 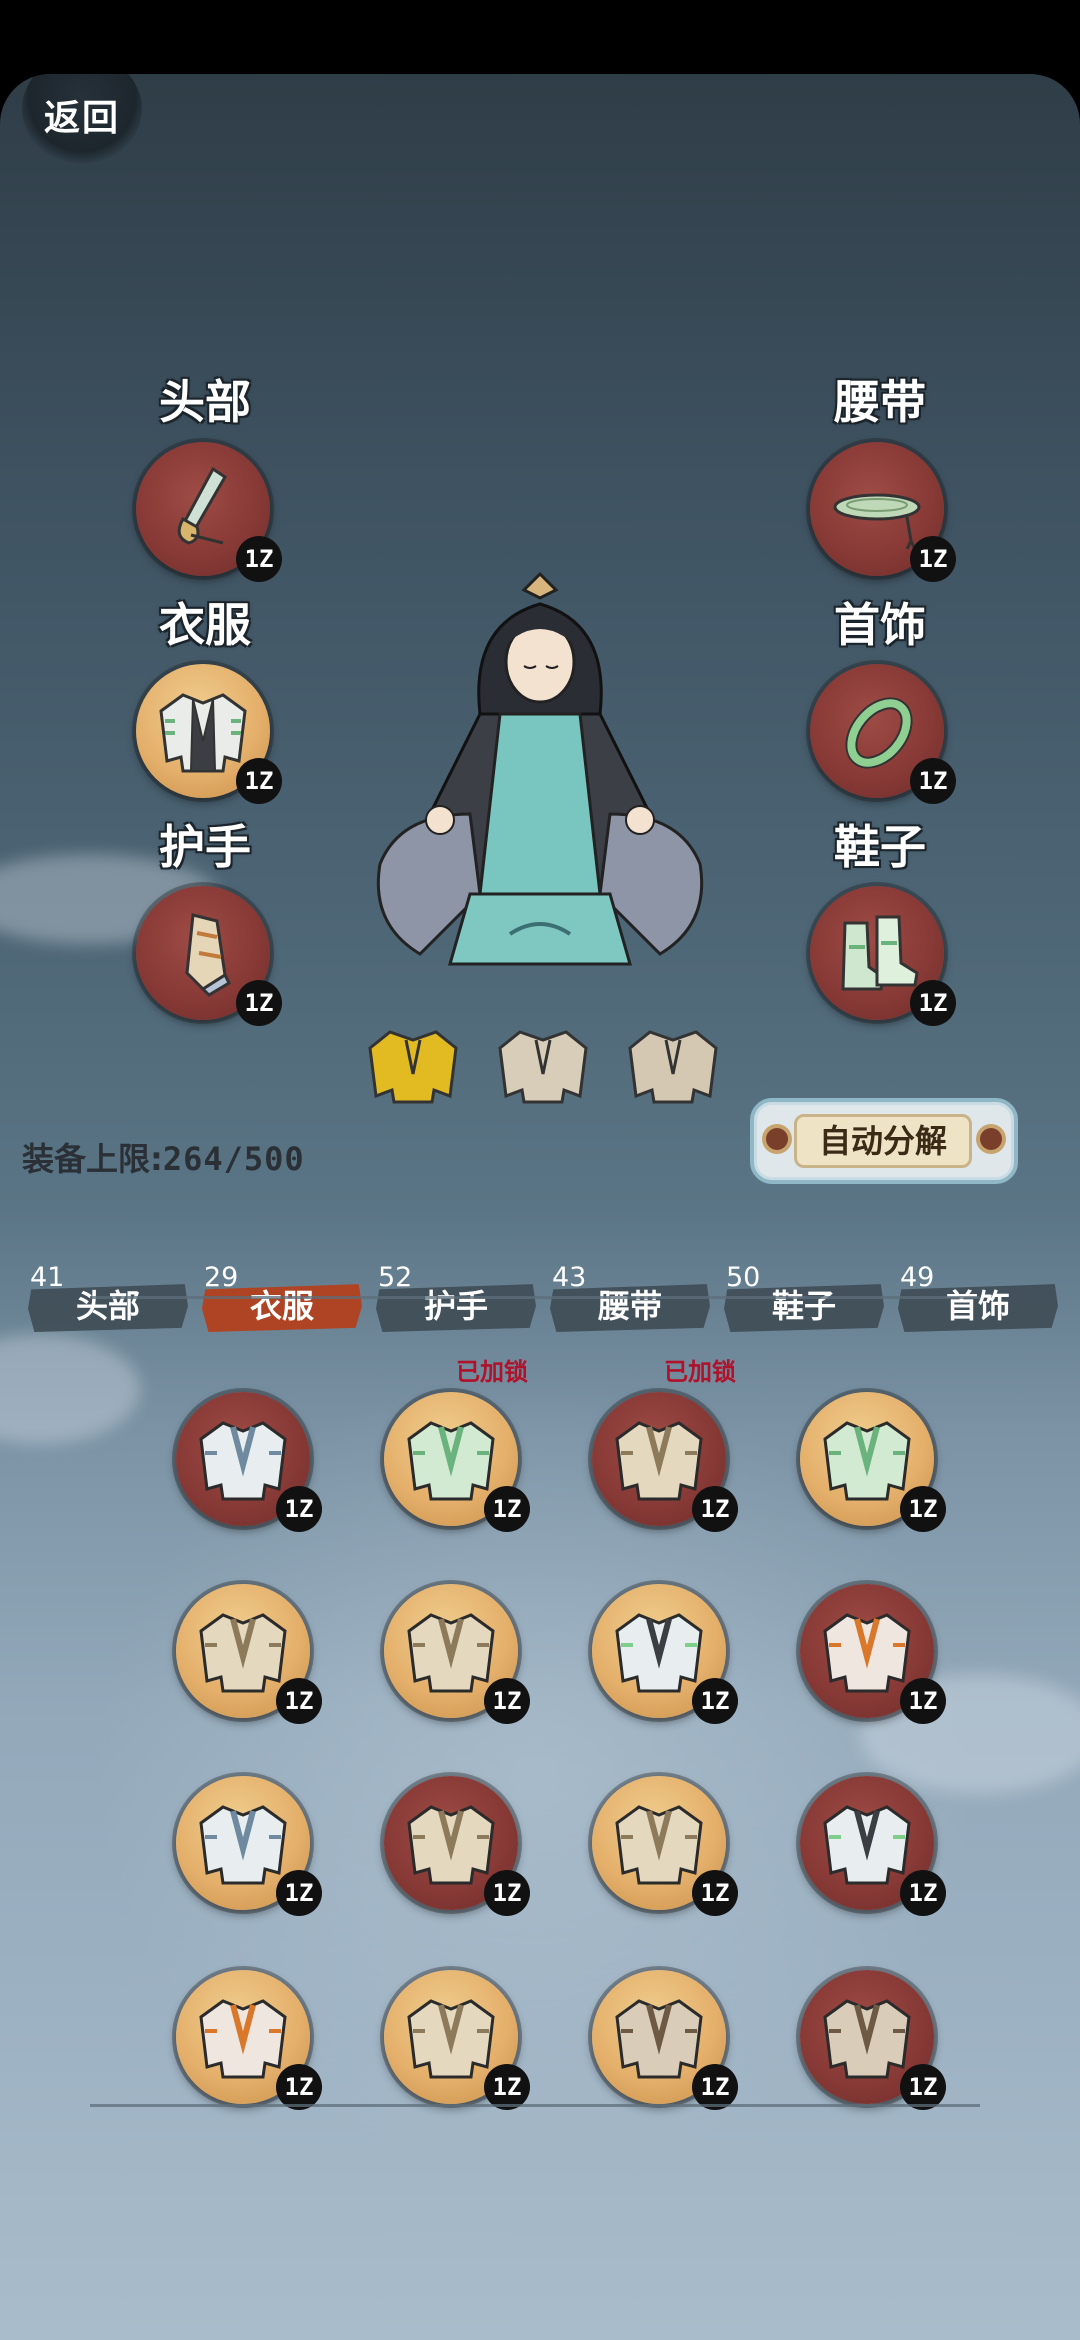 I want to click on equip-slot-belt: 1Z, so click(x=883, y=512).